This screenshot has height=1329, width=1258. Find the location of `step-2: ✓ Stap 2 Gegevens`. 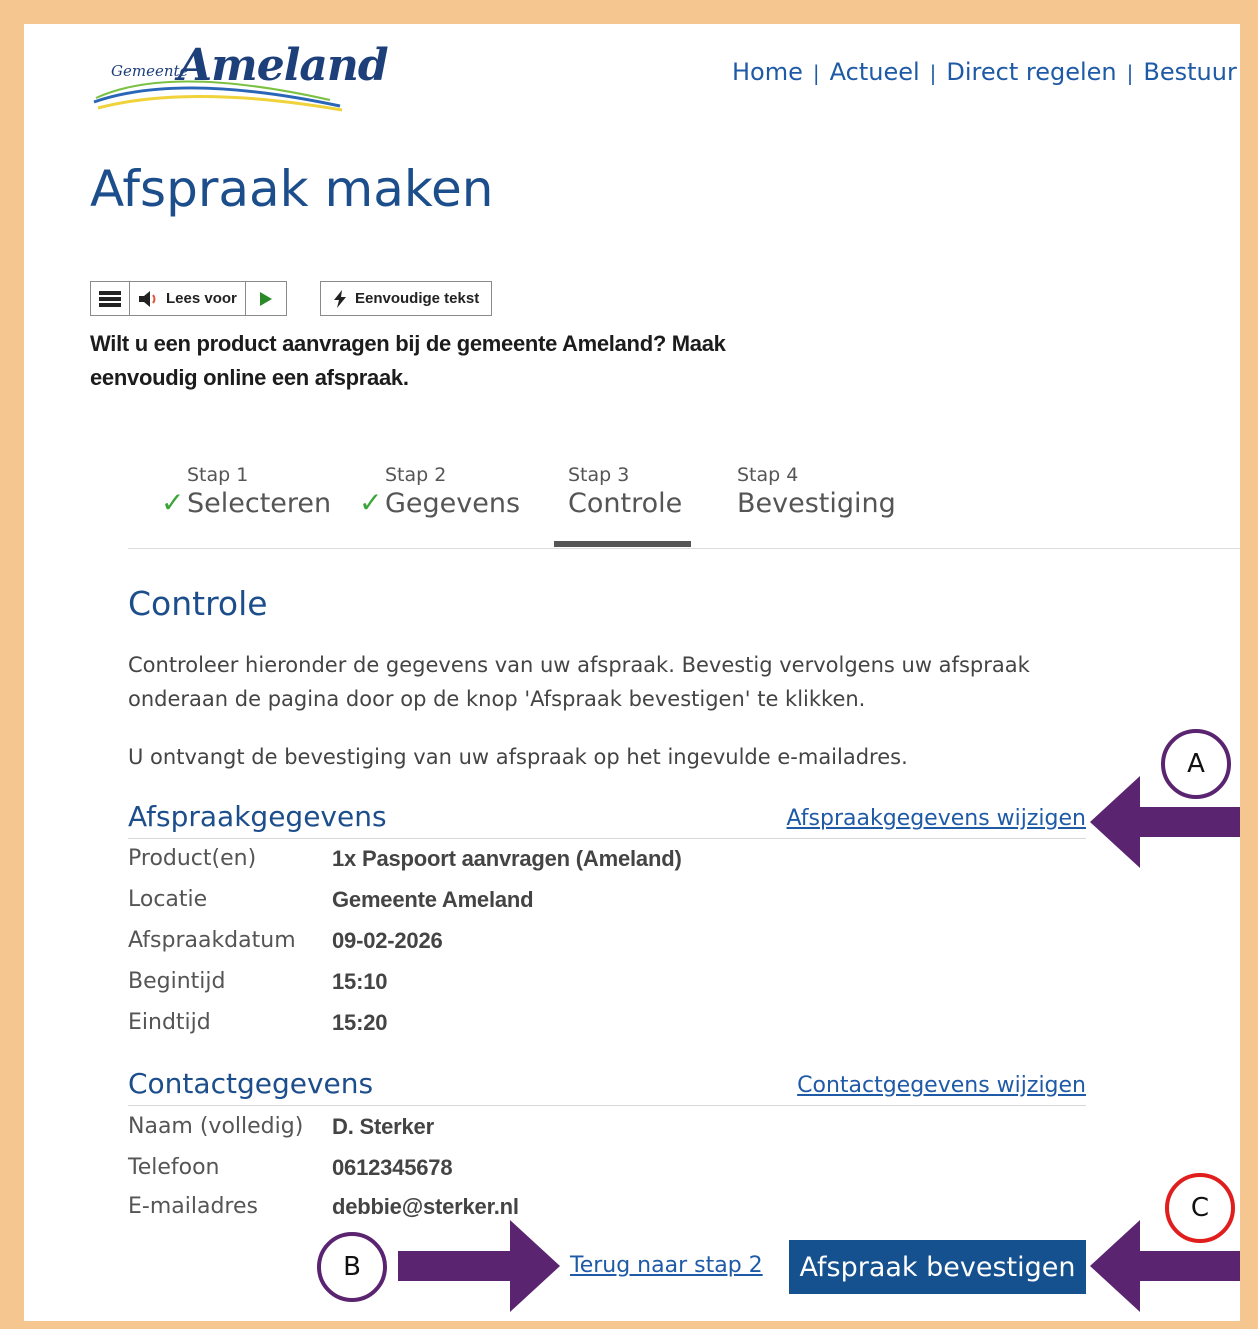

step-2: ✓ Stap 2 Gegevens is located at coordinates (440, 491).